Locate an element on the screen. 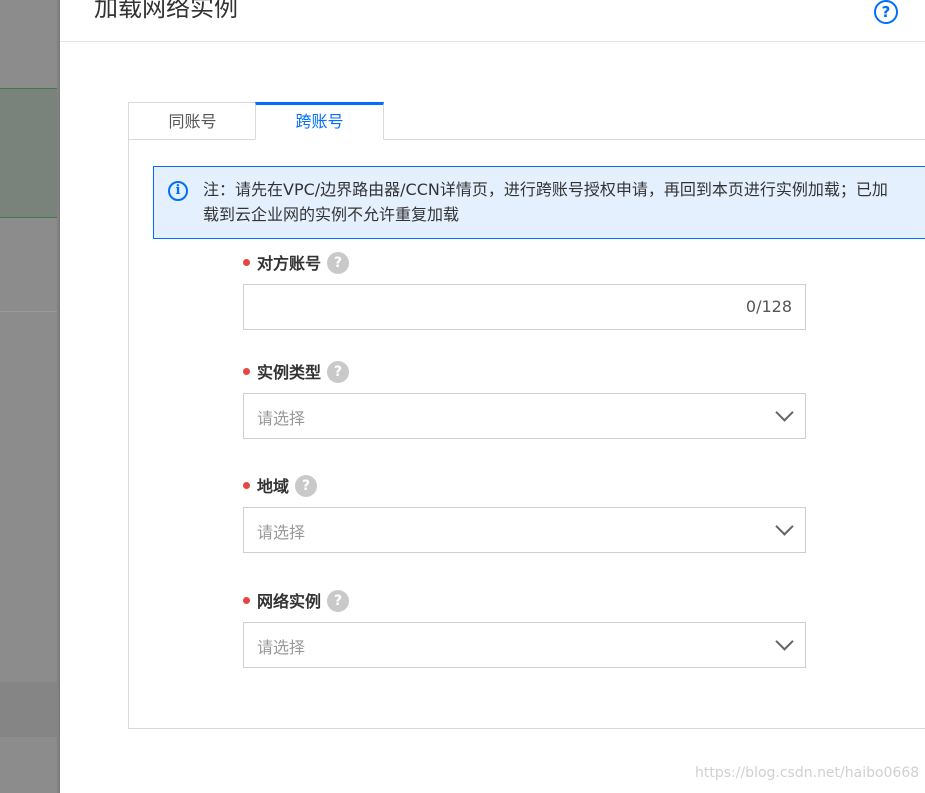  instance-type-select: 请选择 is located at coordinates (524, 416).